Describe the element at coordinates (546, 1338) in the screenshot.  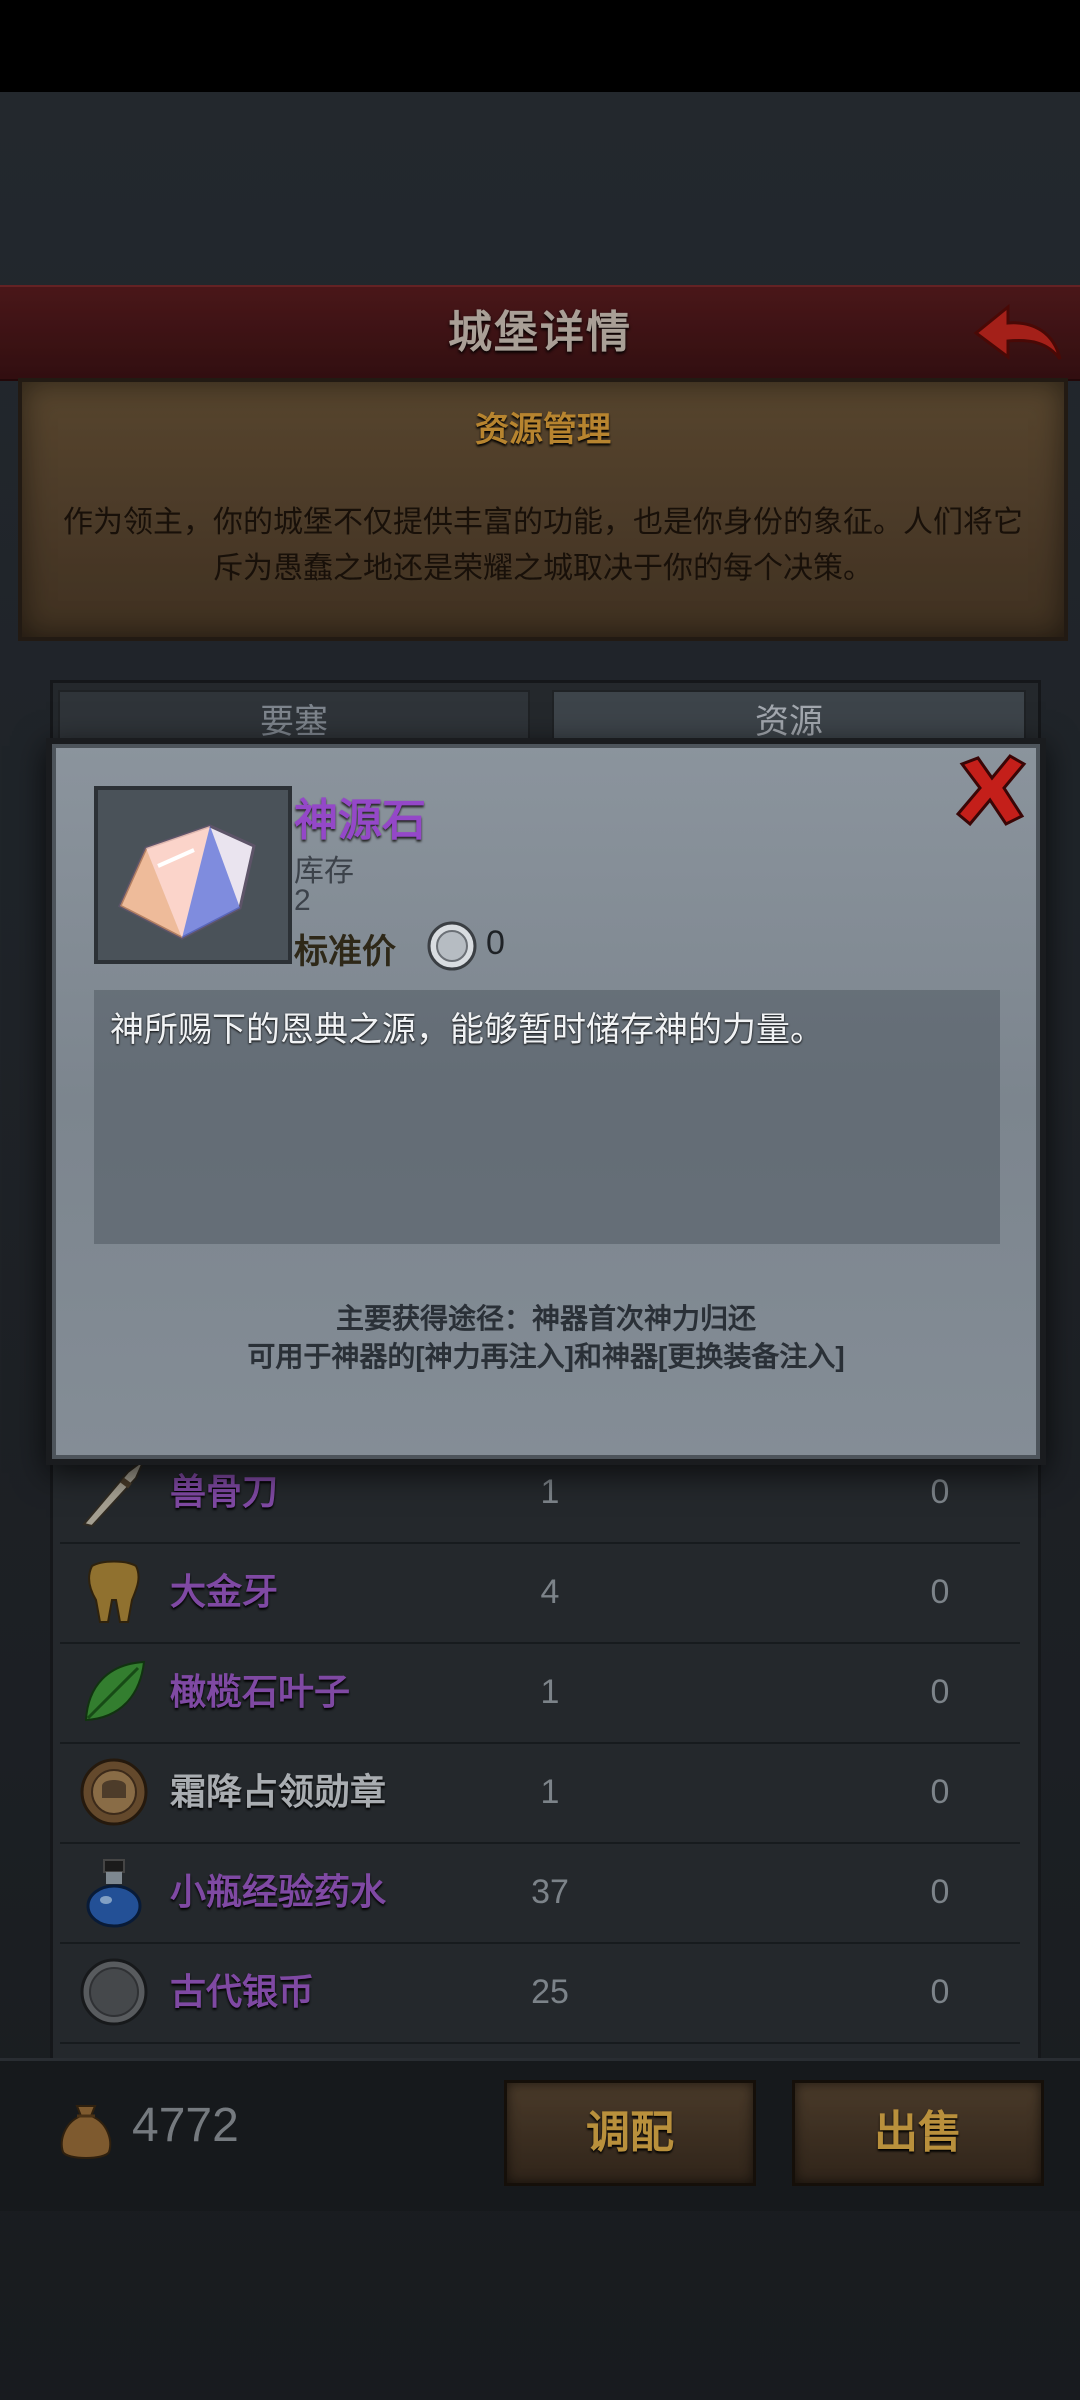
I see `source-info: 主要获得途径：神器首次神力归还 可用于神器的[神力再注入]和神器[更换装备注入]` at that location.